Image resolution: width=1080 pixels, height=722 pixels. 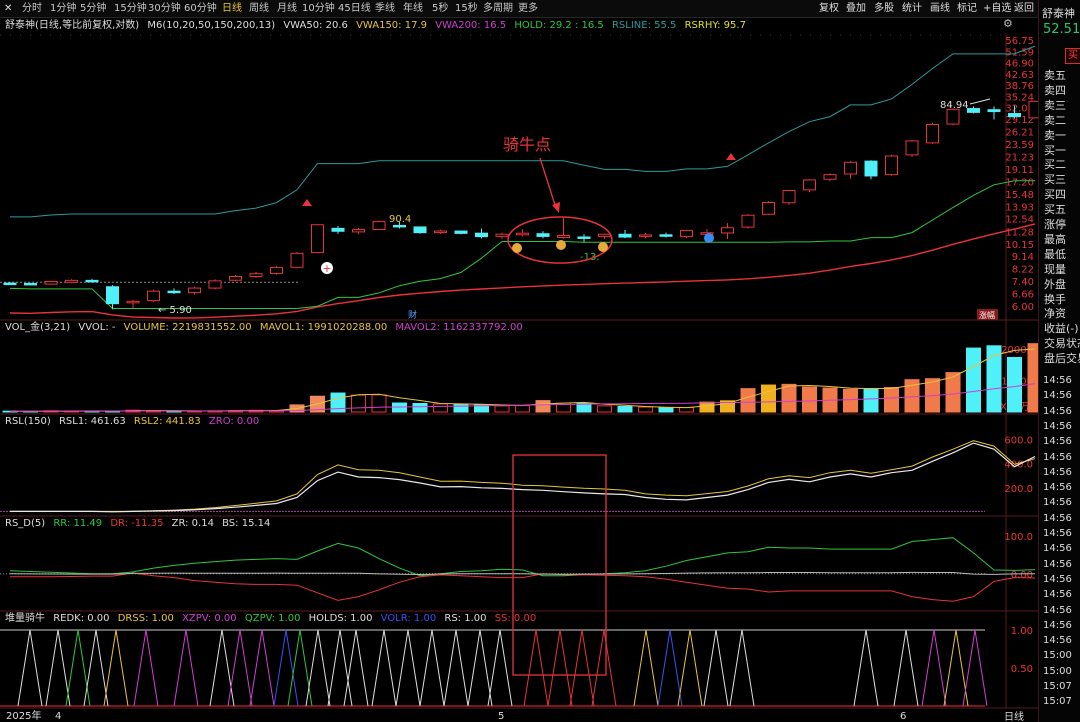 What do you see at coordinates (1023, 295) in the screenshot?
I see `price-tick-21: 6.66` at bounding box center [1023, 295].